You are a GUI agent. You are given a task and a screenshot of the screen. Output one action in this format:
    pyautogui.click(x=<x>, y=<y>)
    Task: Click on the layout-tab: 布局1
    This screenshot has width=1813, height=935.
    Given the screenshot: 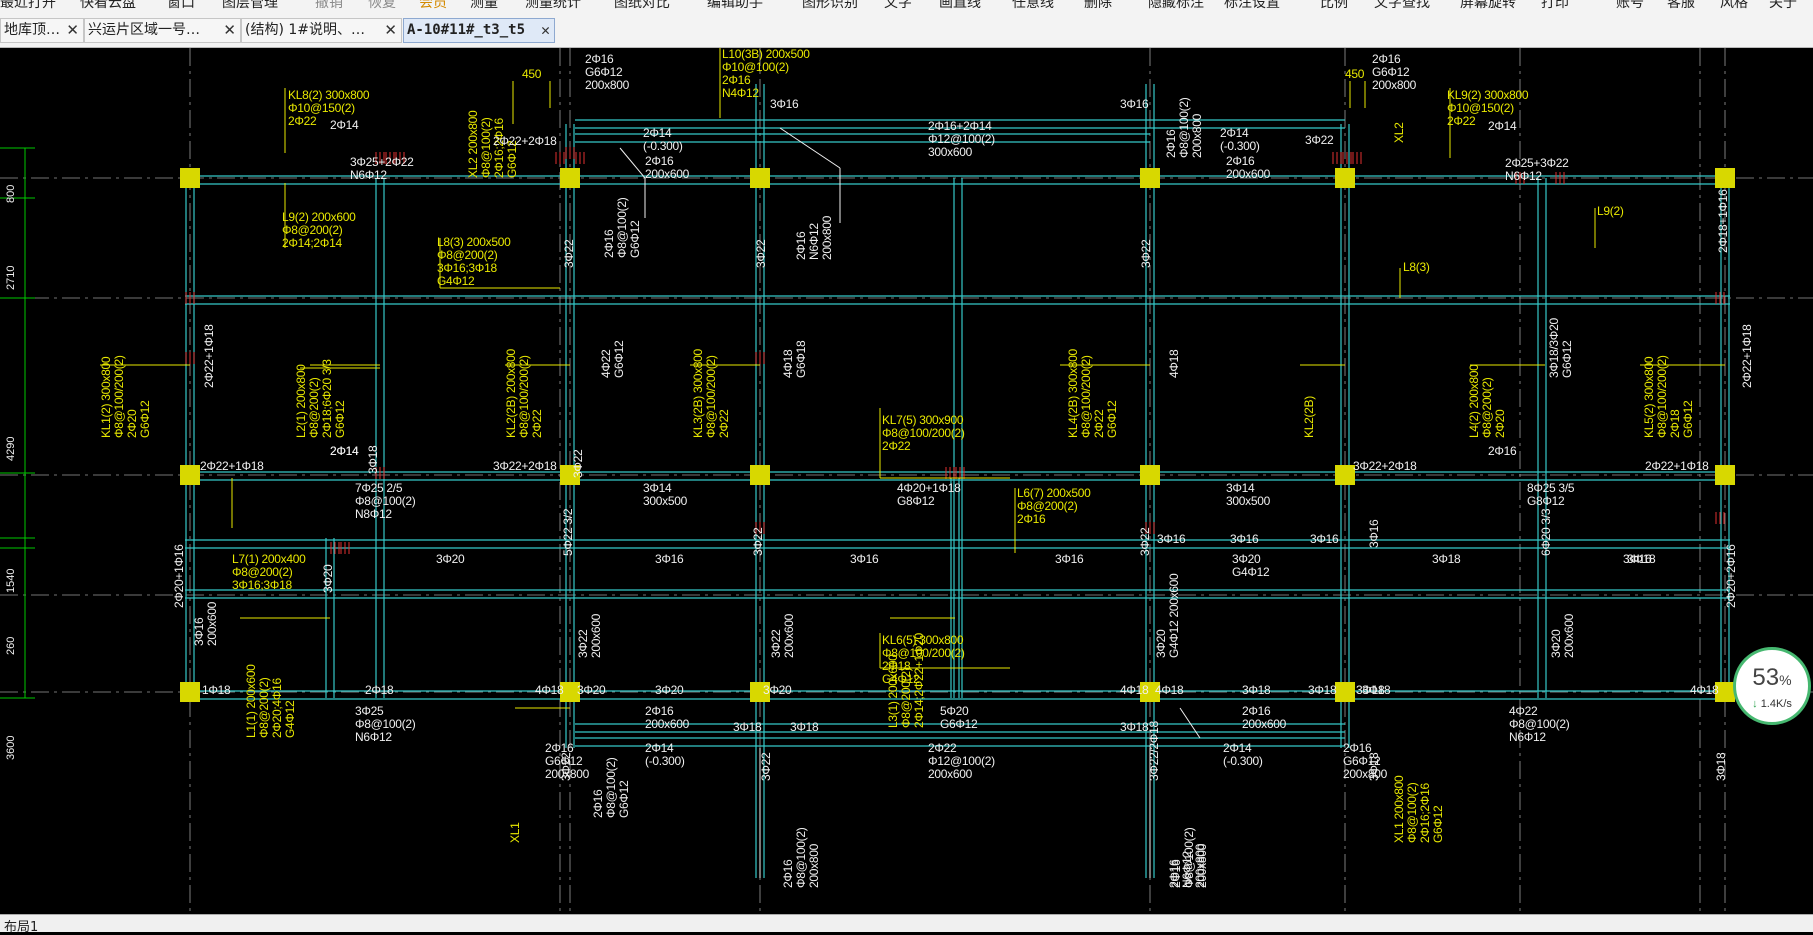 What is the action you would take?
    pyautogui.click(x=21, y=925)
    